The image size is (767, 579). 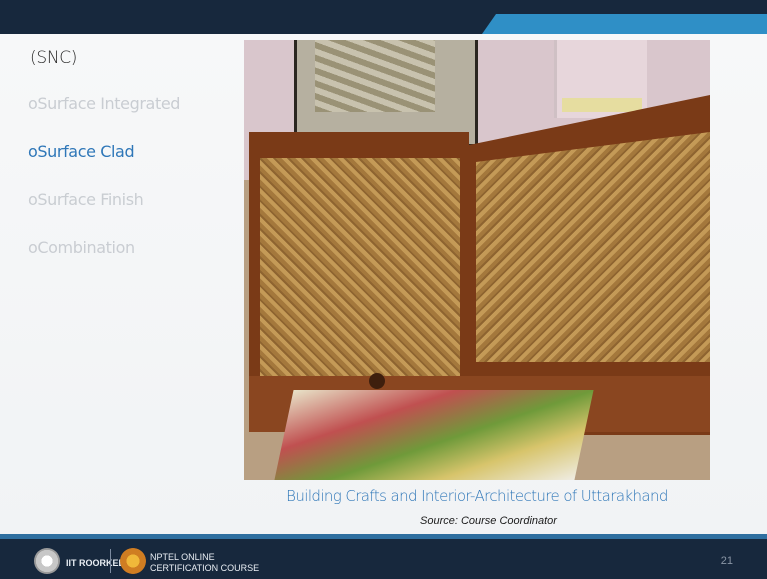 What do you see at coordinates (95, 563) in the screenshot?
I see `institute-name: IIT ROORKEE` at bounding box center [95, 563].